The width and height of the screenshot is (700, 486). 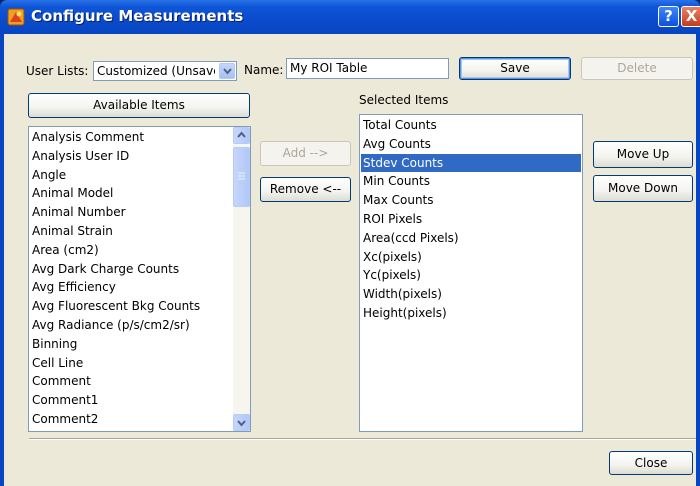 What do you see at coordinates (397, 144) in the screenshot?
I see `list-item: Avg Counts` at bounding box center [397, 144].